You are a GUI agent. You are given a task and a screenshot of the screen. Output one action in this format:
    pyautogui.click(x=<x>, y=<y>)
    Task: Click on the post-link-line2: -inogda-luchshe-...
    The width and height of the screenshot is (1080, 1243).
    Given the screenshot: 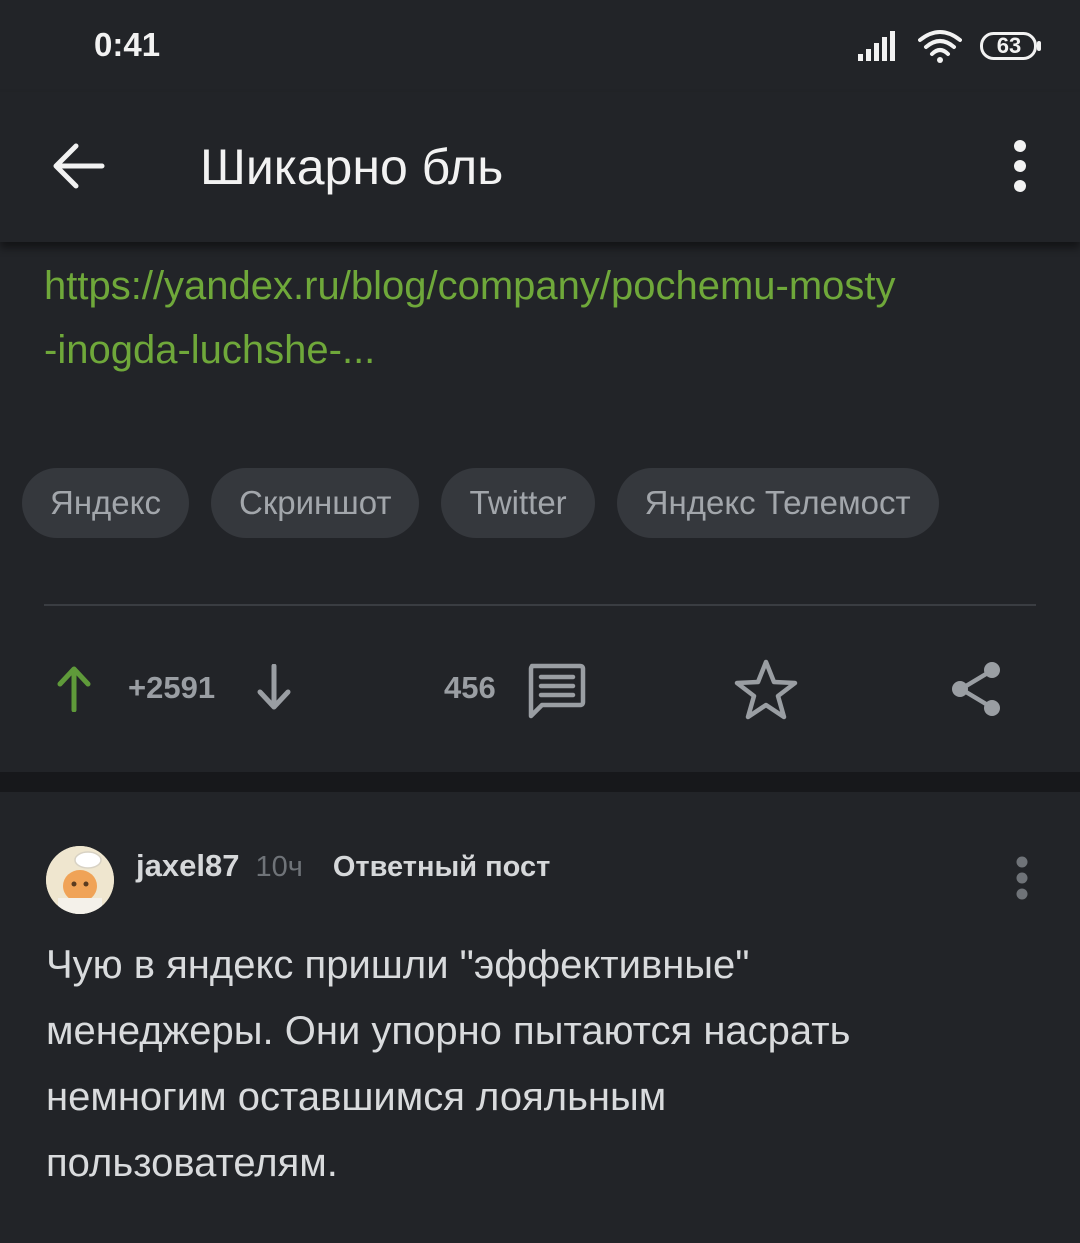 What is the action you would take?
    pyautogui.click(x=544, y=350)
    